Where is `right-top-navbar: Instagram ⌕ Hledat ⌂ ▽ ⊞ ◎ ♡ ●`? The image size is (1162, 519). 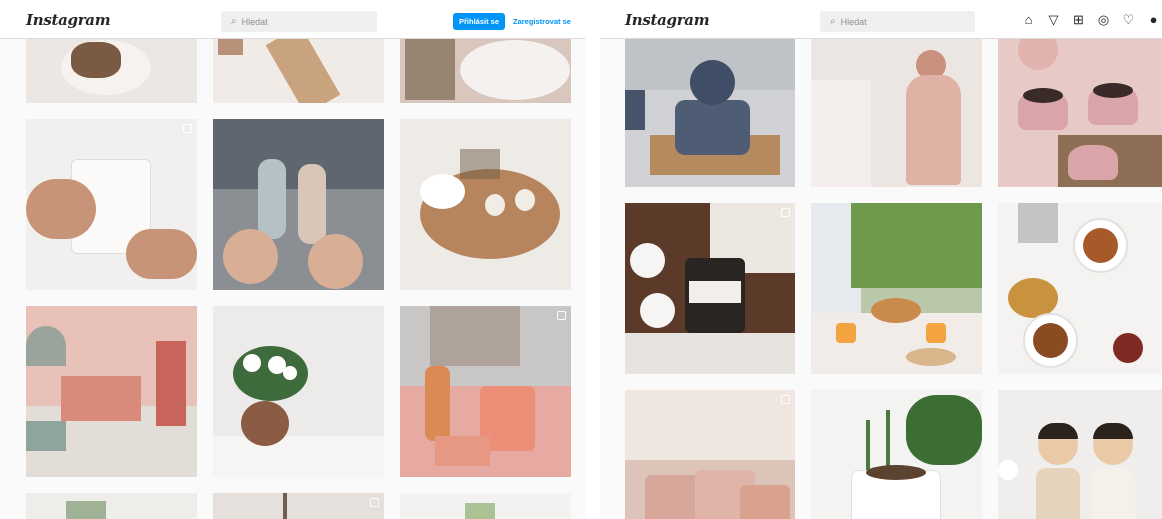 right-top-navbar: Instagram ⌕ Hledat ⌂ ▽ ⊞ ◎ ♡ ● is located at coordinates (881, 19).